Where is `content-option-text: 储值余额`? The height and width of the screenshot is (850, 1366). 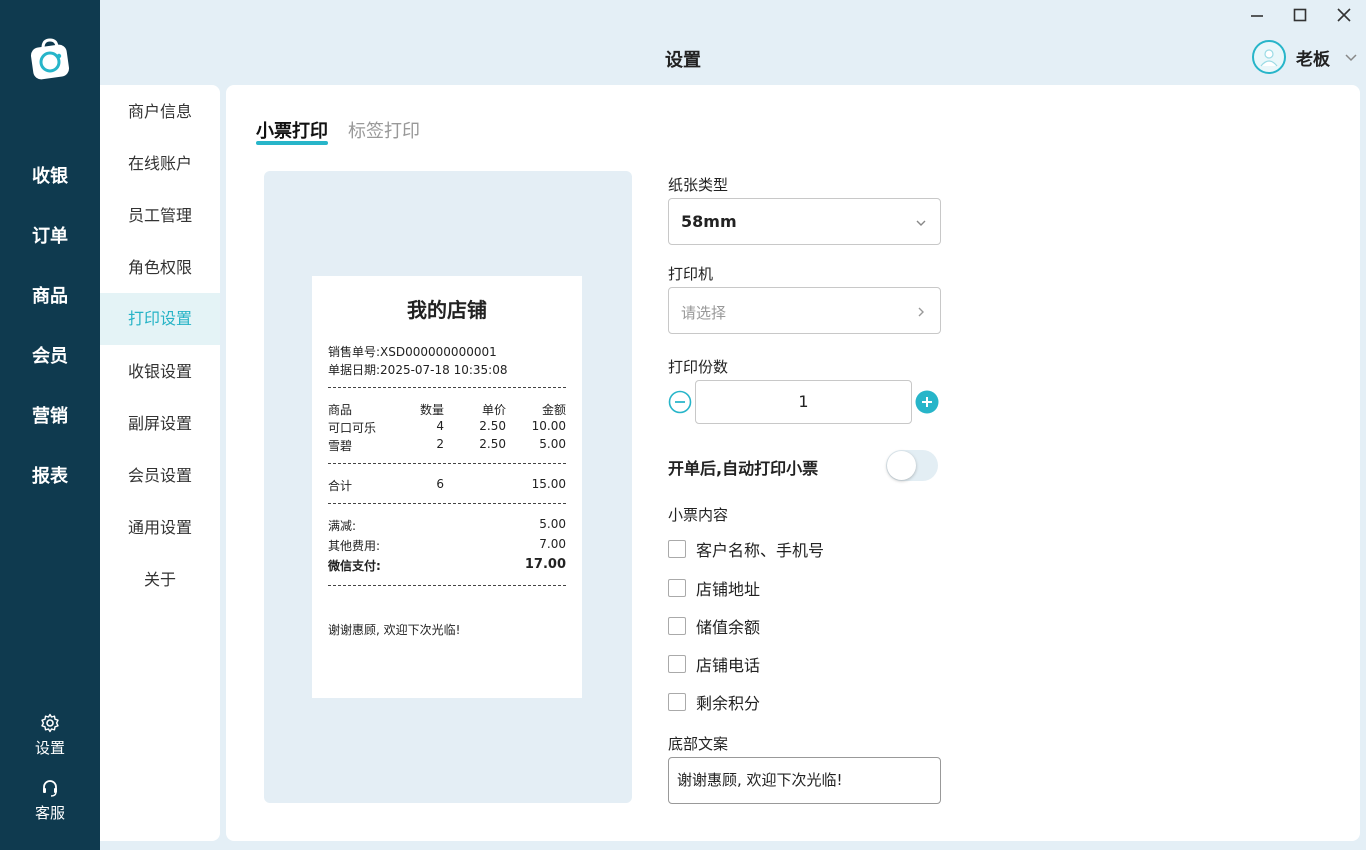
content-option-text: 储值余额 is located at coordinates (728, 627).